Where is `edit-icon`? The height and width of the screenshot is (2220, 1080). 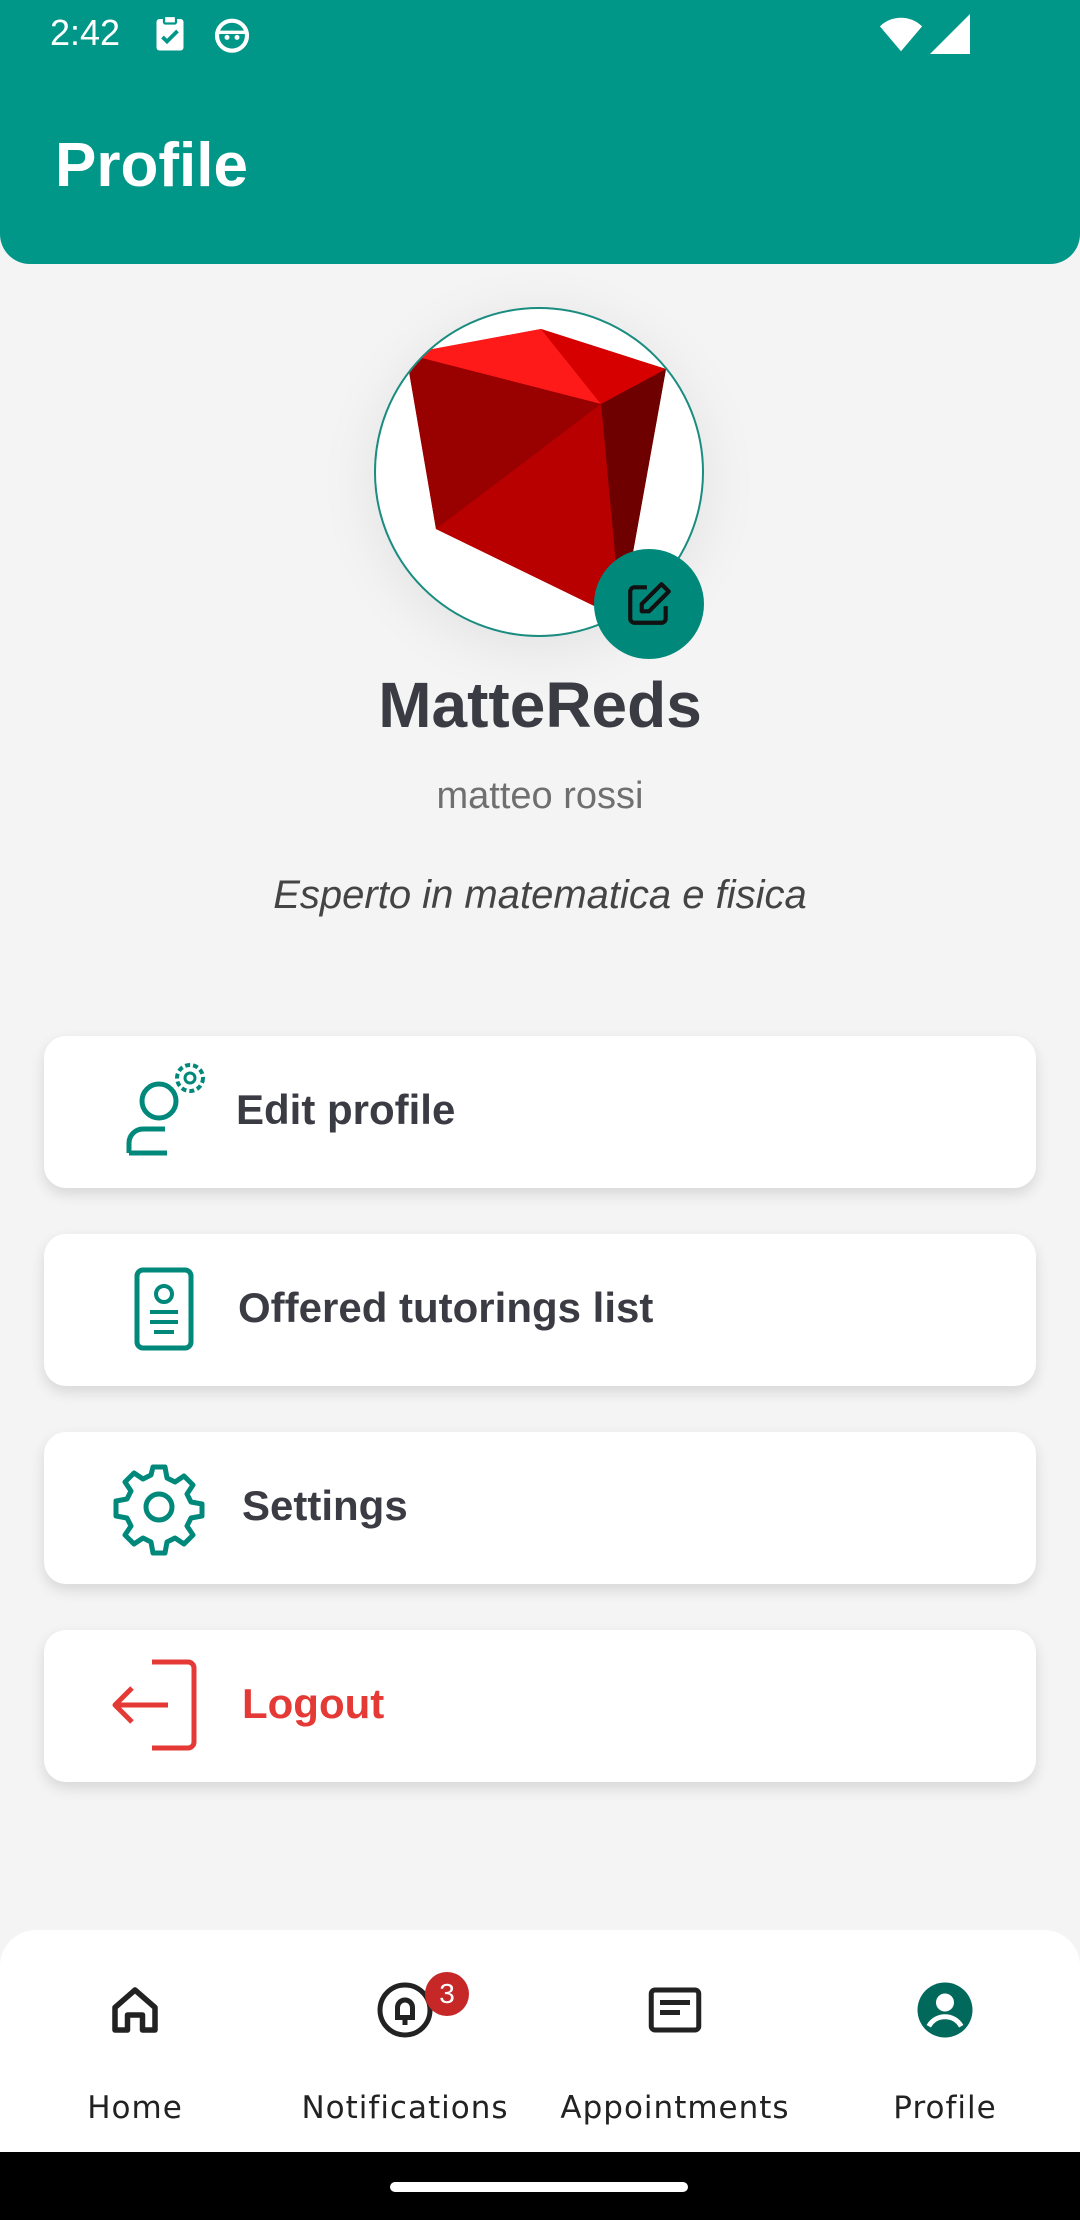
edit-icon is located at coordinates (649, 603).